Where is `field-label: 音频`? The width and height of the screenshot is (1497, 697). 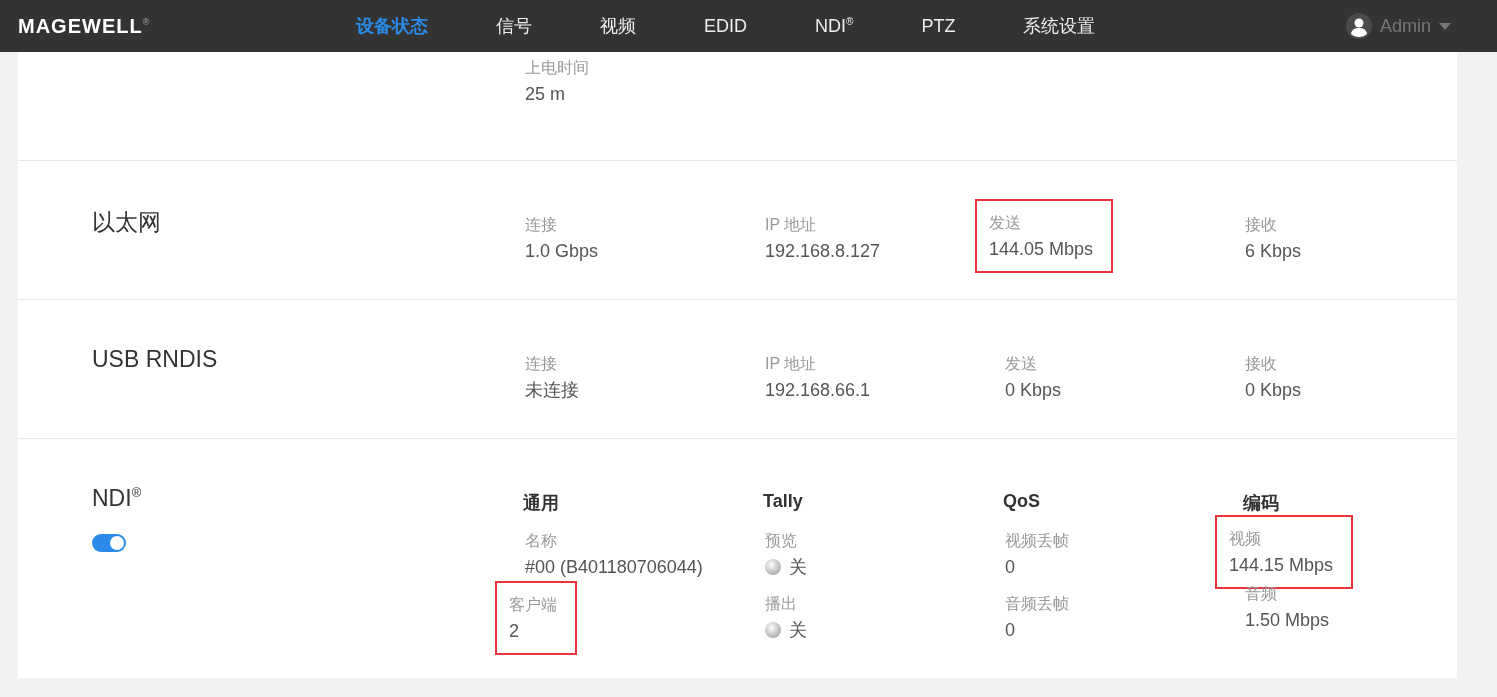
field-label: 音频 is located at coordinates (1261, 594).